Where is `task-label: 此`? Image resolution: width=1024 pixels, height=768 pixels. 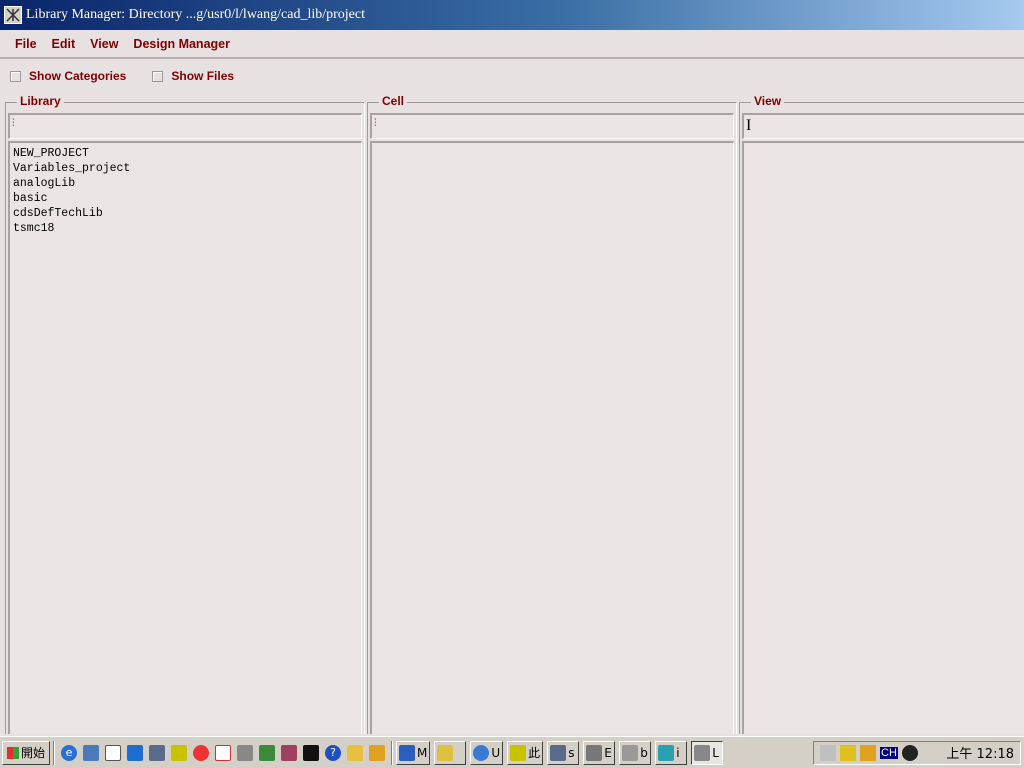 task-label: 此 is located at coordinates (534, 753).